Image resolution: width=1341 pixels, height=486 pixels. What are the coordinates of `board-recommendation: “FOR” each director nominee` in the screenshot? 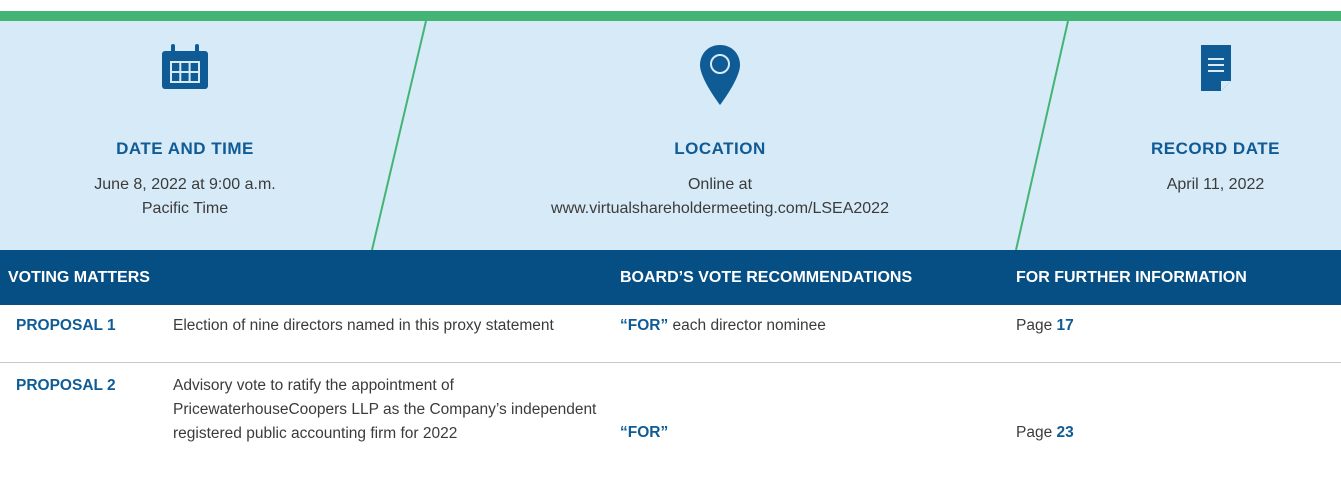 It's located at (723, 325).